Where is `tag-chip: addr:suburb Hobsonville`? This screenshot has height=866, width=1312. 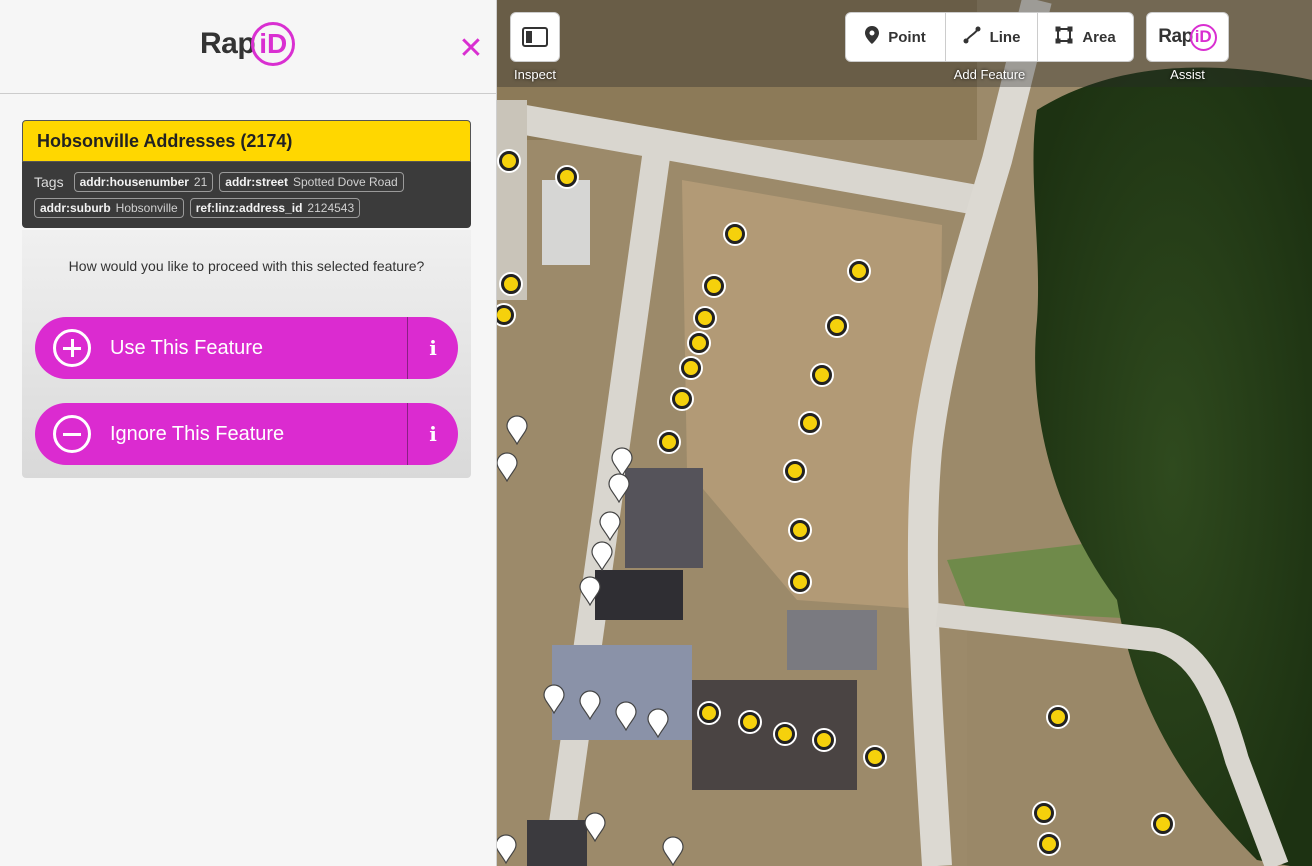
tag-chip: addr:suburb Hobsonville is located at coordinates (109, 208).